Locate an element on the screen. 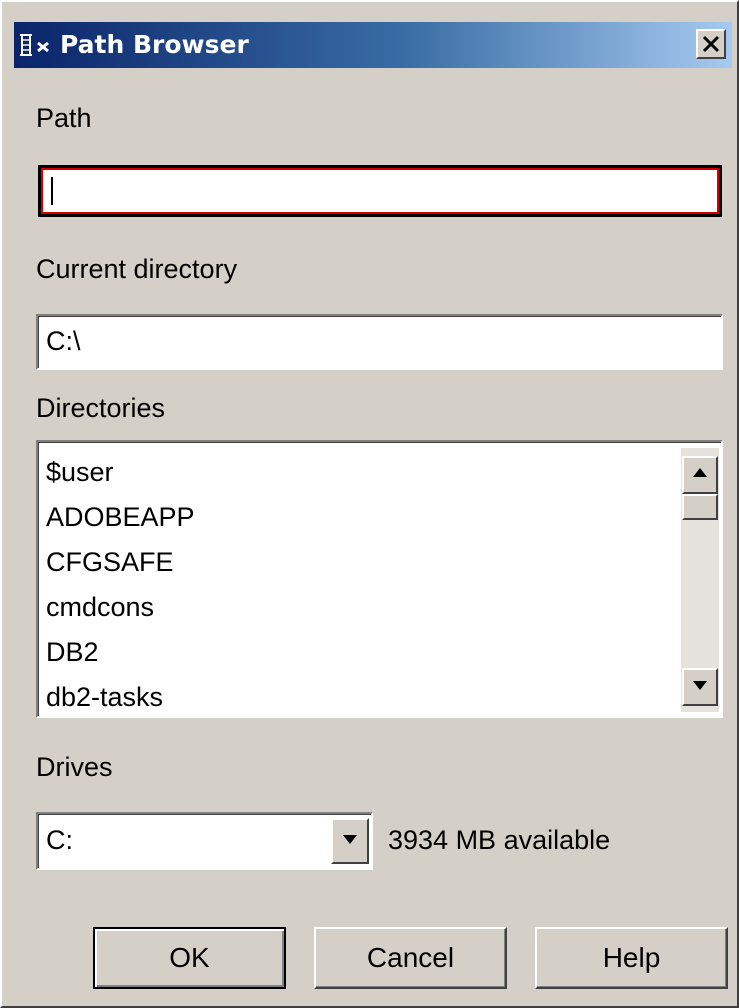  close-button is located at coordinates (711, 44).